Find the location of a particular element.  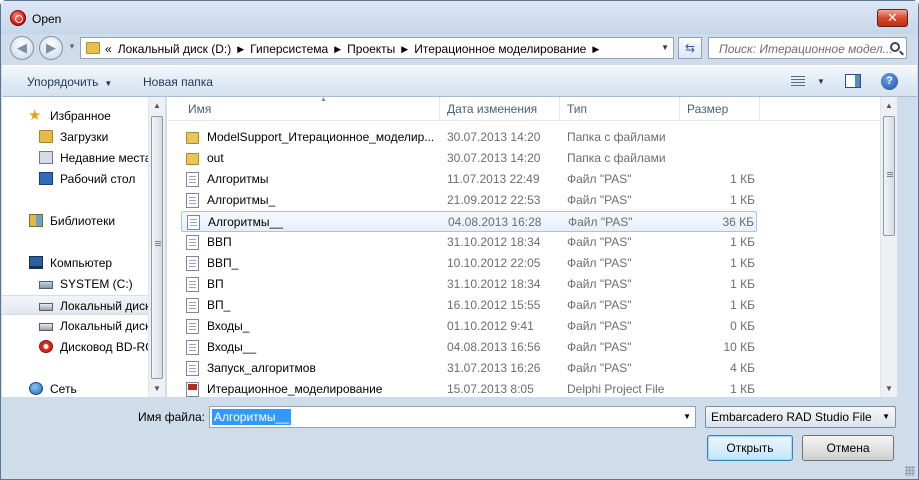

organize-button: Упорядочить ▼ is located at coordinates (69, 82).